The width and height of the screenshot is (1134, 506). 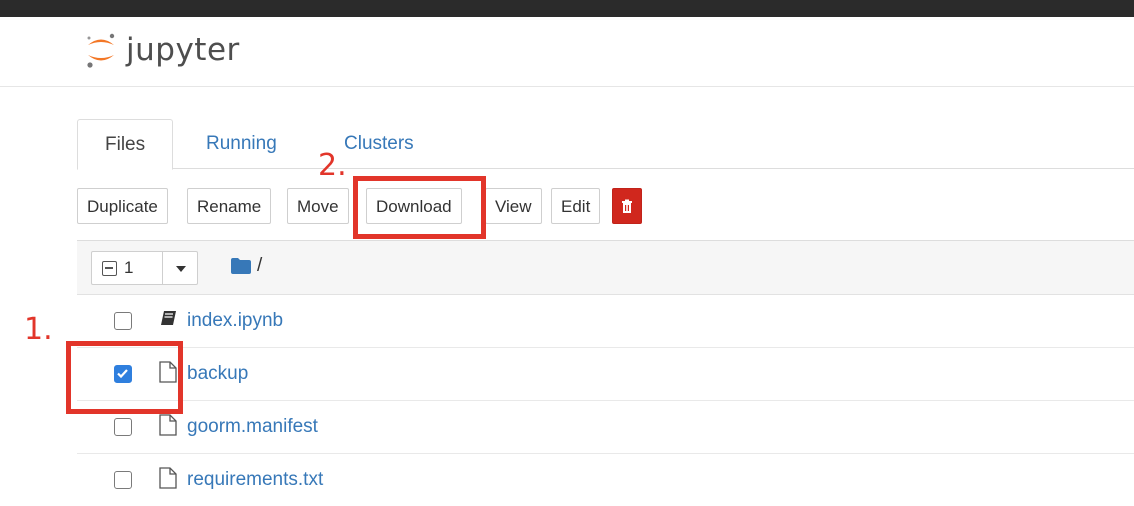 I want to click on jupyter-logo: jupyter, so click(x=162, y=50).